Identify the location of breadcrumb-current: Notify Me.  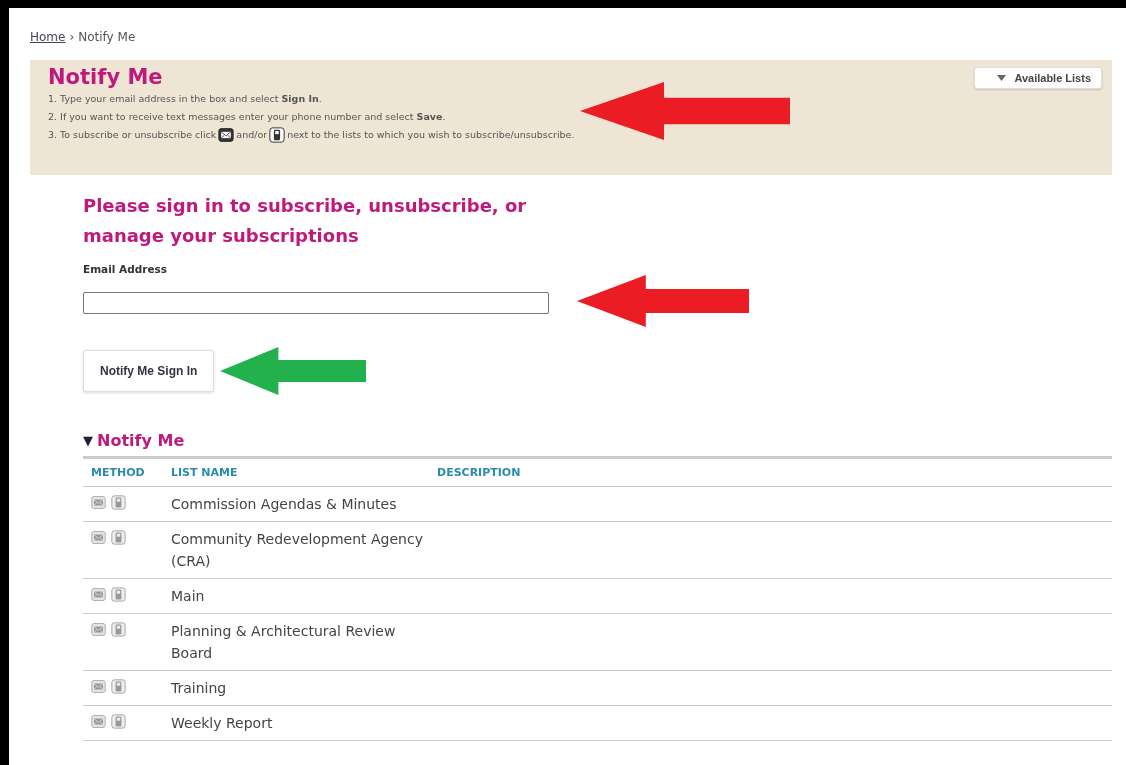
(107, 37).